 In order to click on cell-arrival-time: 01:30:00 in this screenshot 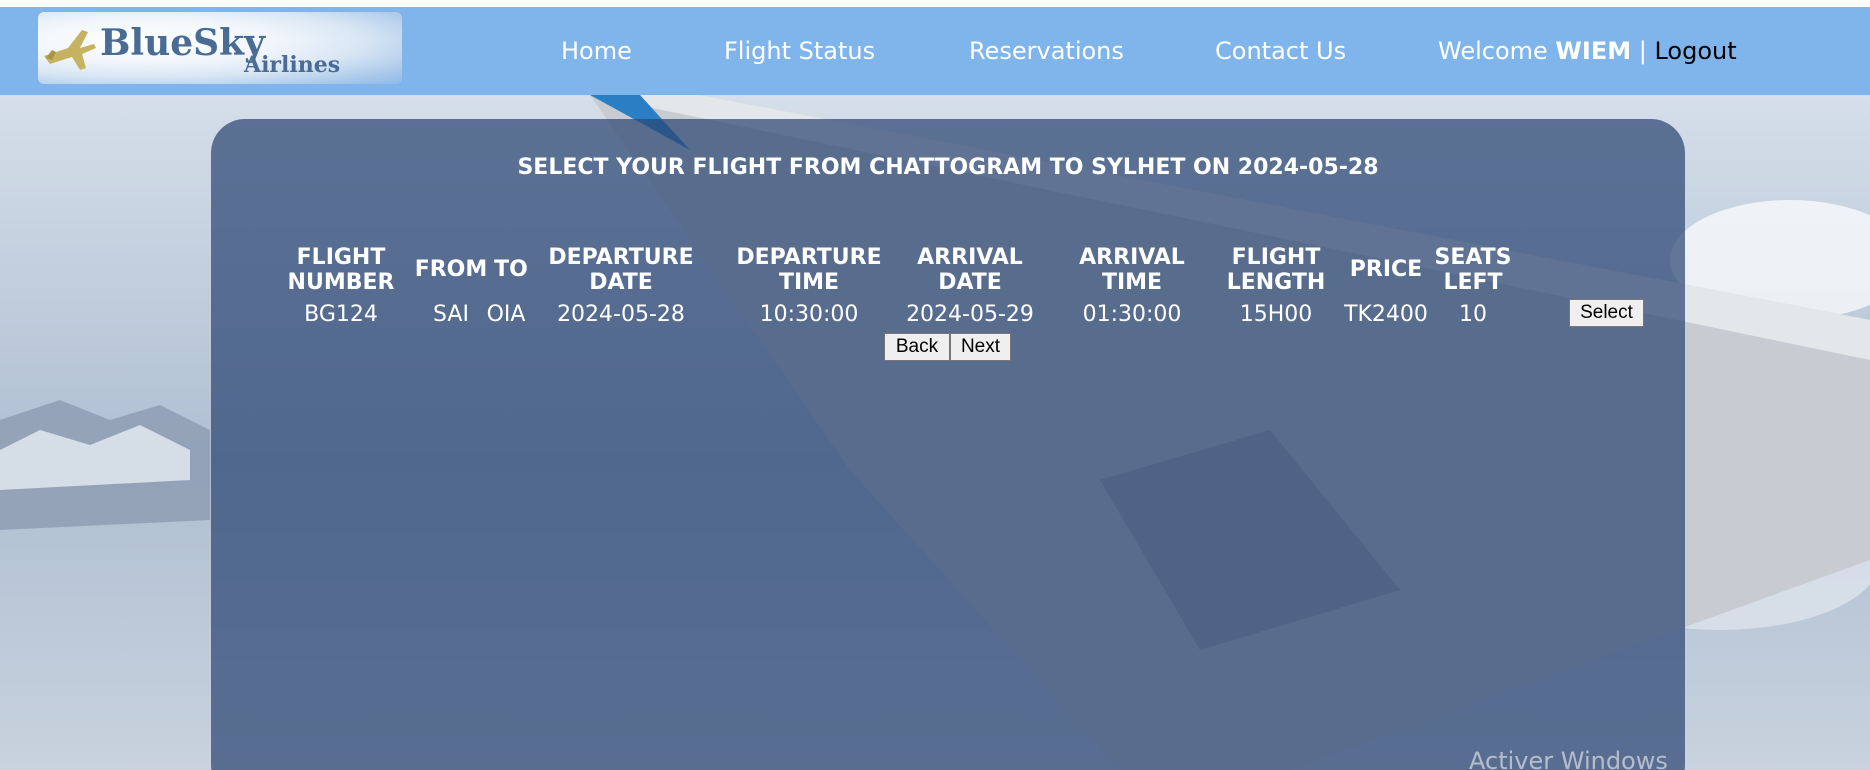, I will do `click(1132, 314)`.